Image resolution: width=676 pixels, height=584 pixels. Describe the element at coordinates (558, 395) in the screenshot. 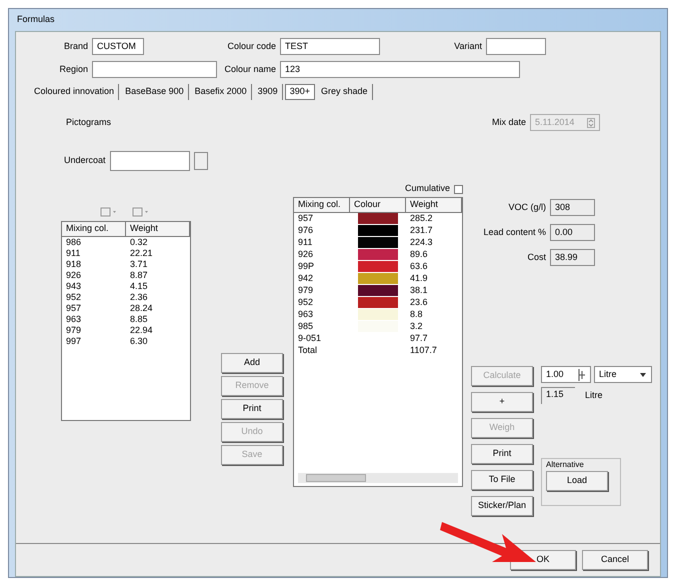

I see `result-field: 1.15` at that location.